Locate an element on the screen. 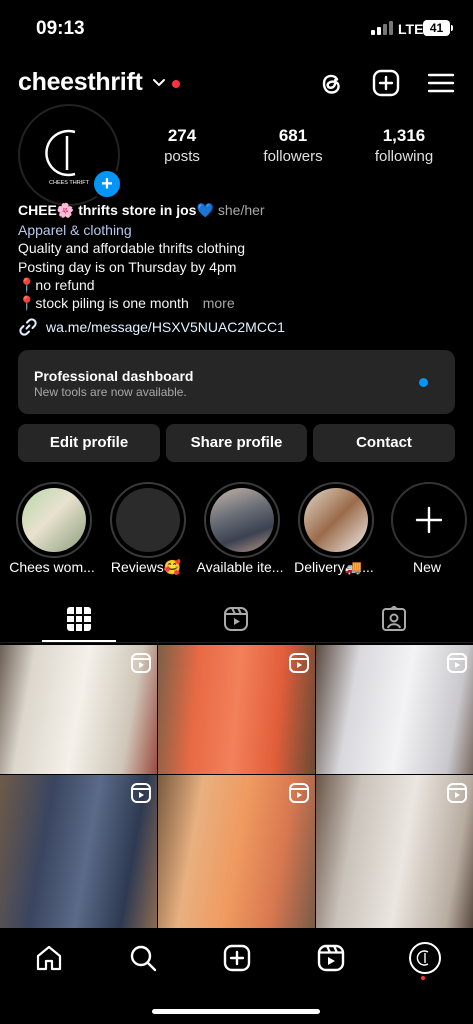  highlight-chees-women is located at coordinates (54, 520).